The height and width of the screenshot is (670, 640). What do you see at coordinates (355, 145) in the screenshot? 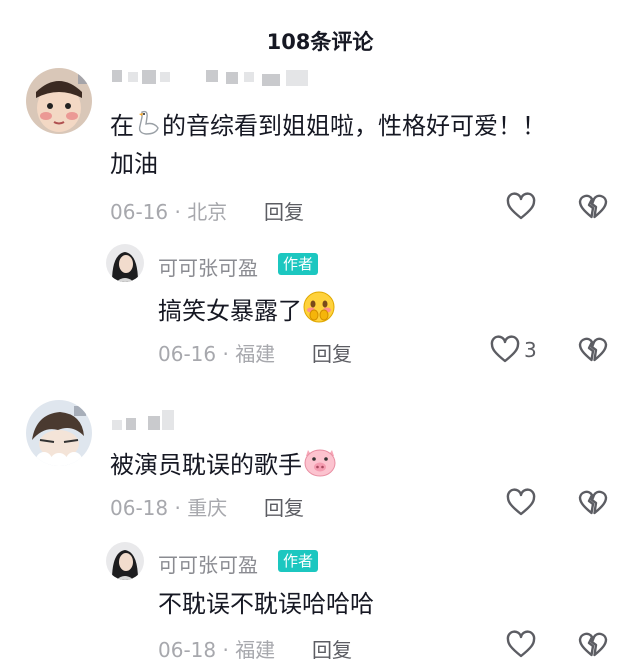
I see `comment-text: 在的音综看到姐姐啦，性格好可爱！！ 加油` at bounding box center [355, 145].